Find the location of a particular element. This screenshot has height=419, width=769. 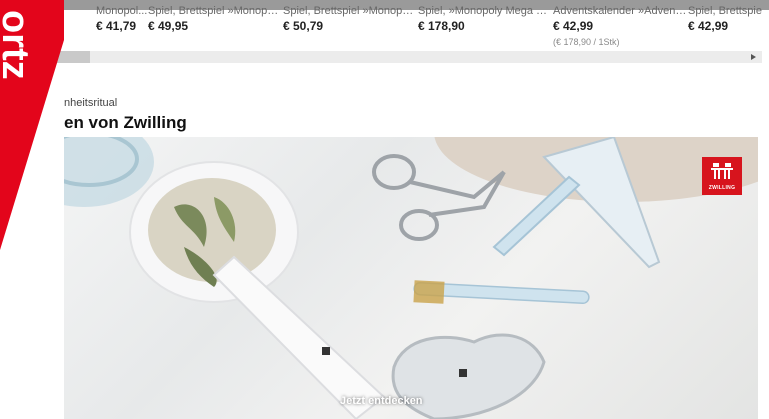

logo-text: ZWILLING is located at coordinates (722, 188).